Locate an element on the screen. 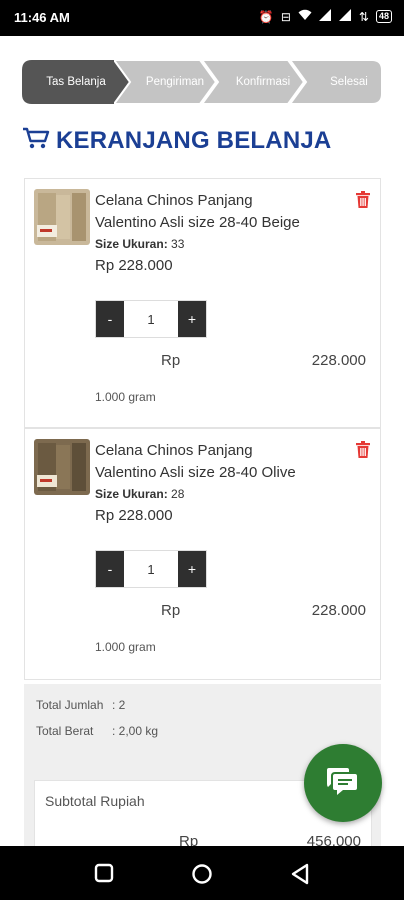 The width and height of the screenshot is (404, 900). battery-icon: 48 is located at coordinates (383, 16).